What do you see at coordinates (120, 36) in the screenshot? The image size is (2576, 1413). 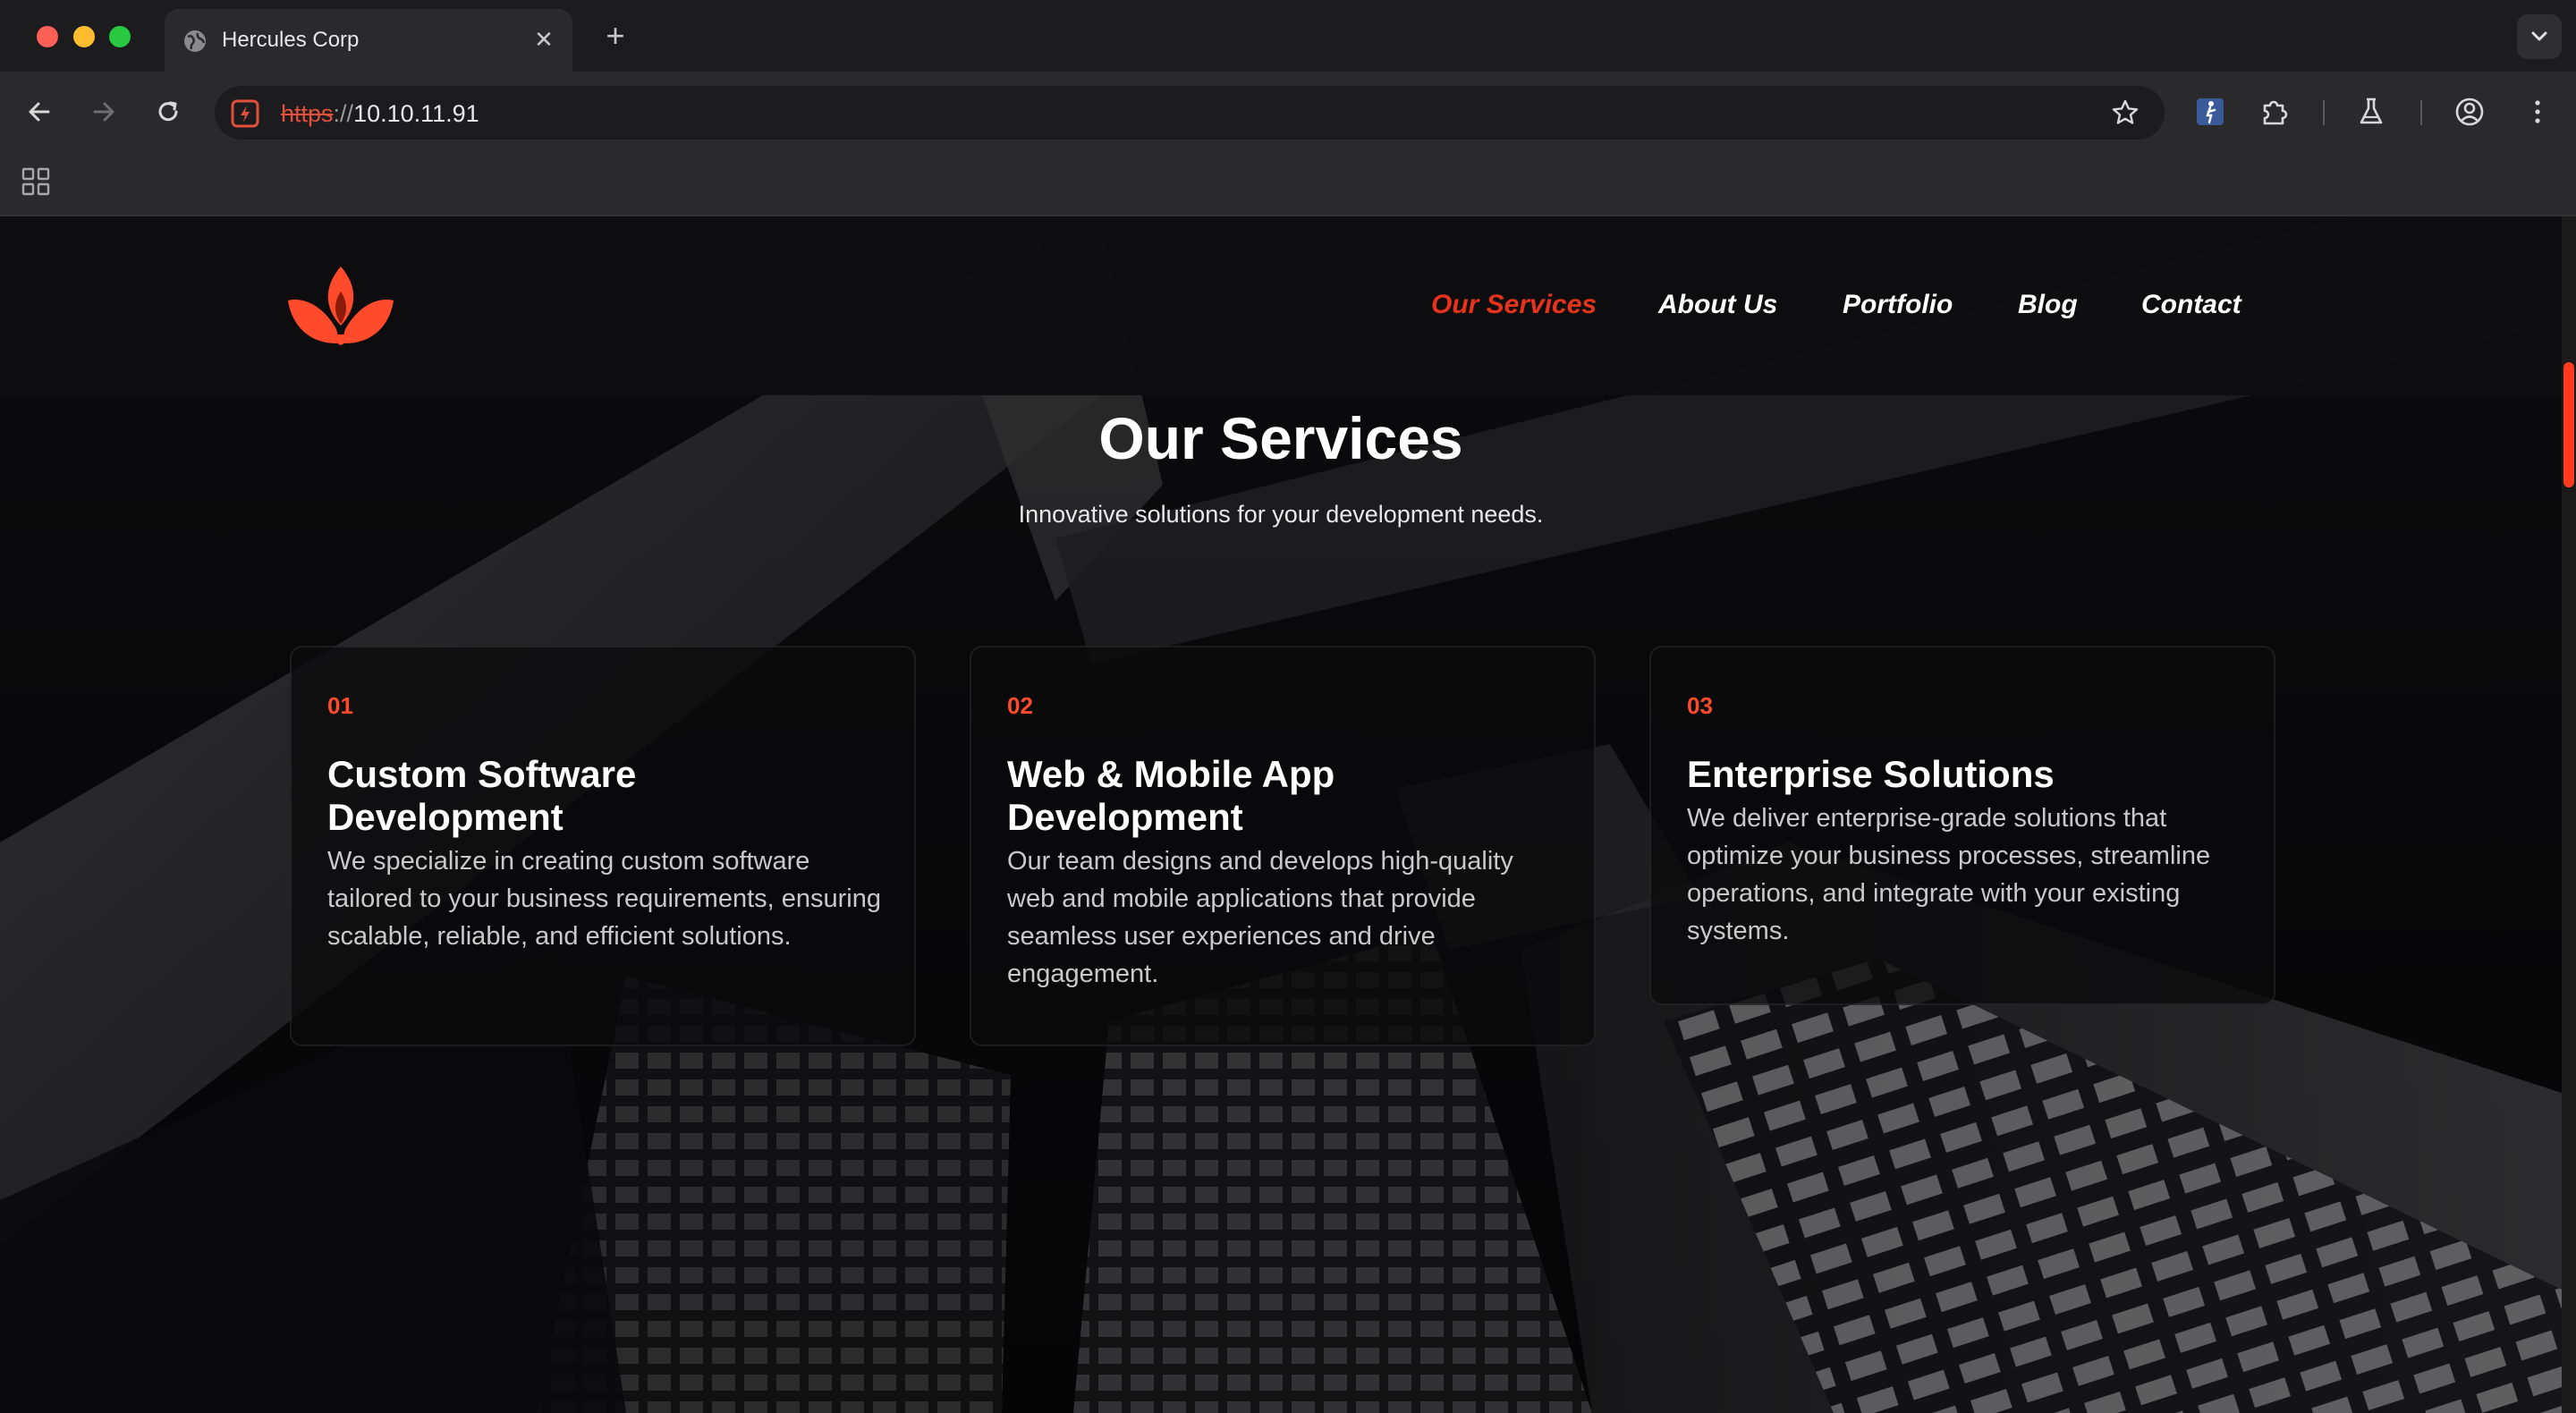 I see `maximize-window-button` at bounding box center [120, 36].